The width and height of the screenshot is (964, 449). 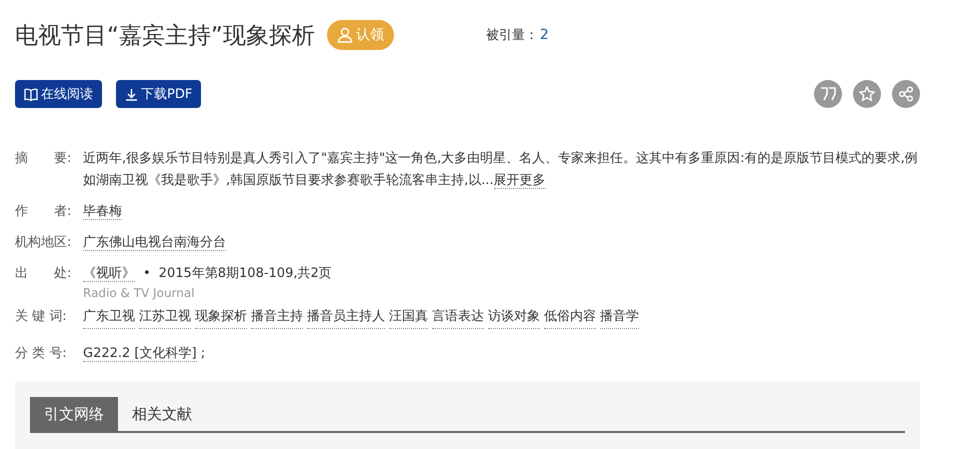 I want to click on star-icon, so click(x=867, y=94).